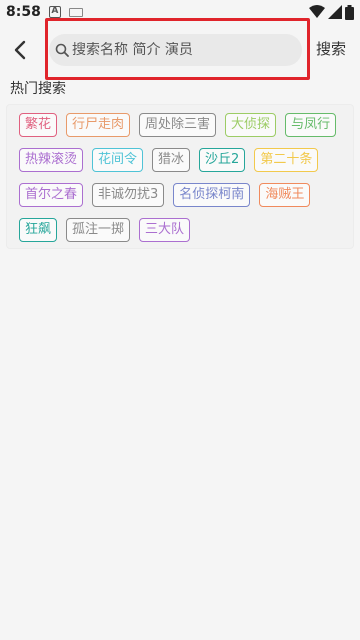 This screenshot has height=640, width=360. Describe the element at coordinates (285, 195) in the screenshot. I see `hot-search-tag: 海贼王` at that location.